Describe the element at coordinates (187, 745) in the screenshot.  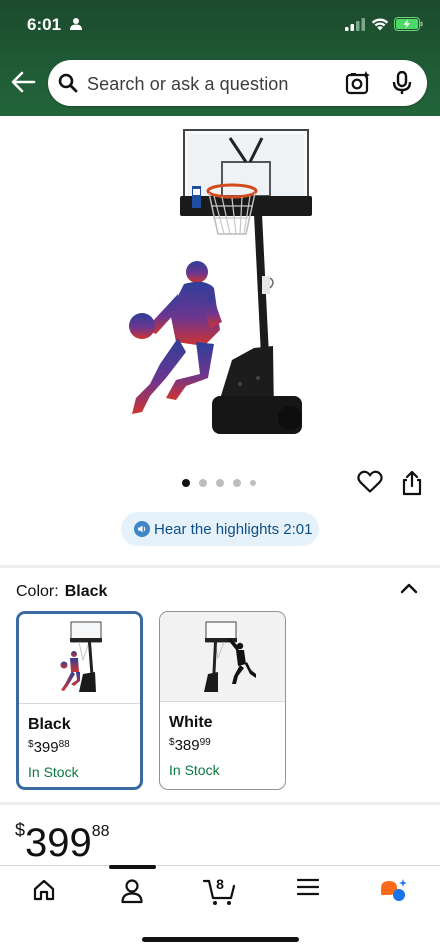
I see `price-whole: 389` at that location.